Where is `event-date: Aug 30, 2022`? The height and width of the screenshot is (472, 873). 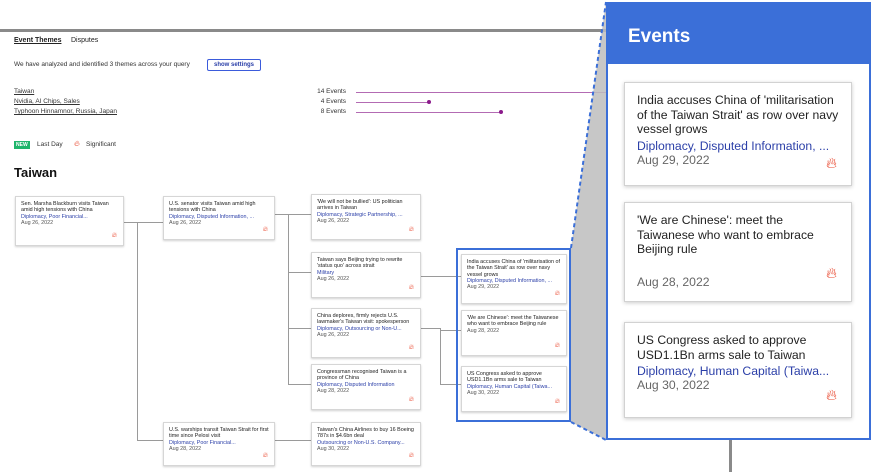 event-date: Aug 30, 2022 is located at coordinates (673, 385).